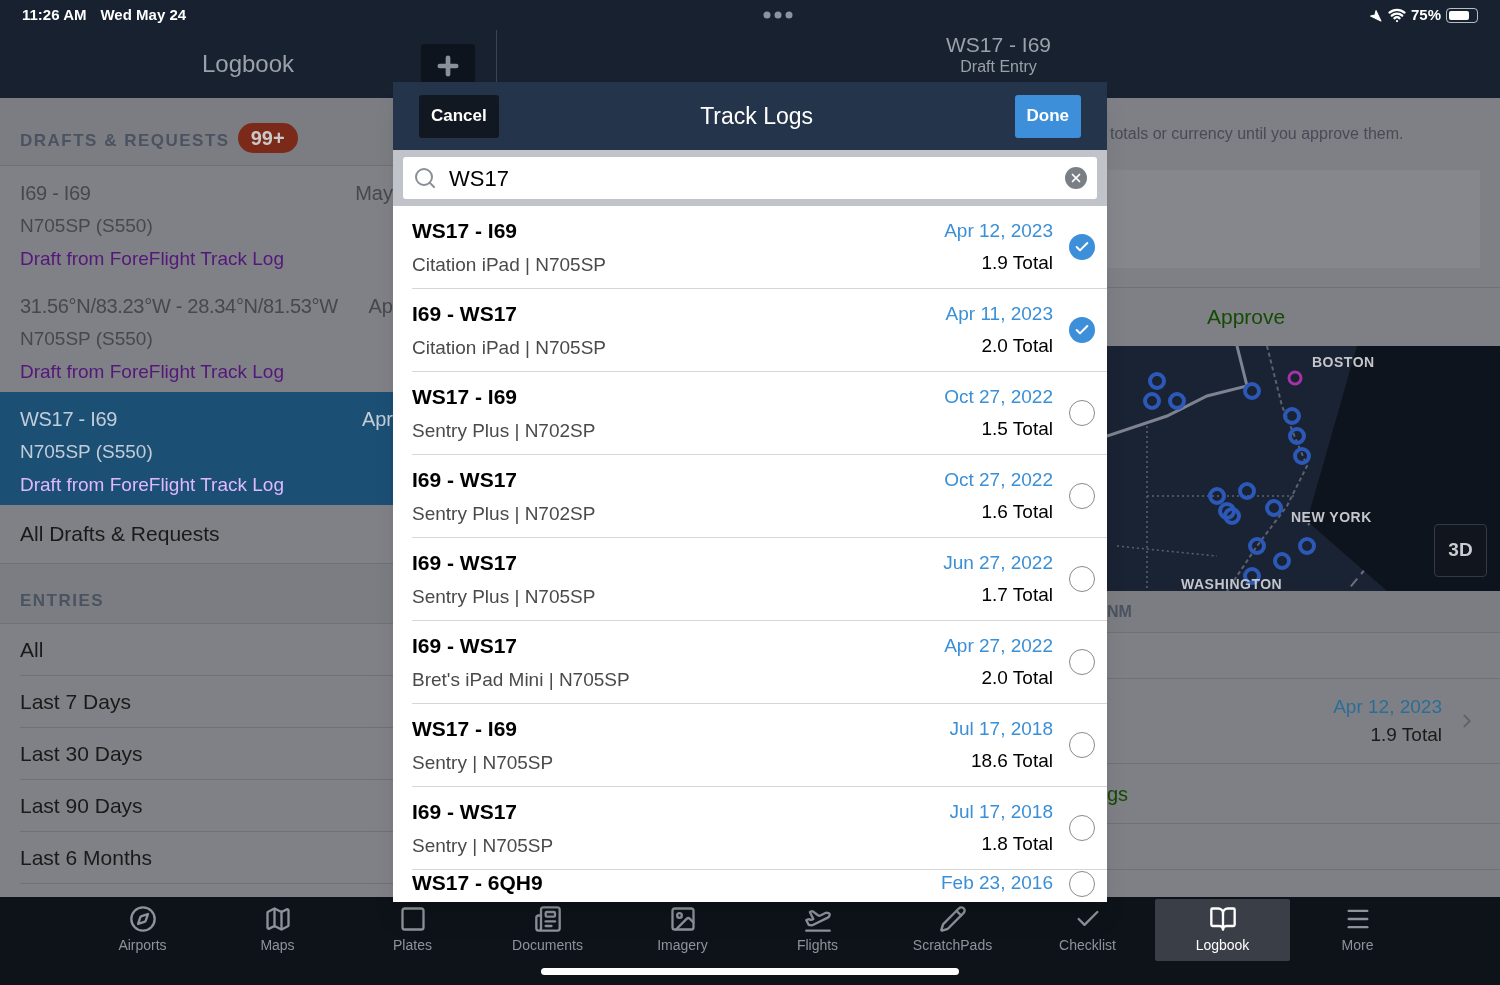  What do you see at coordinates (1331, 517) in the screenshot?
I see `map-label: NEW YORK` at bounding box center [1331, 517].